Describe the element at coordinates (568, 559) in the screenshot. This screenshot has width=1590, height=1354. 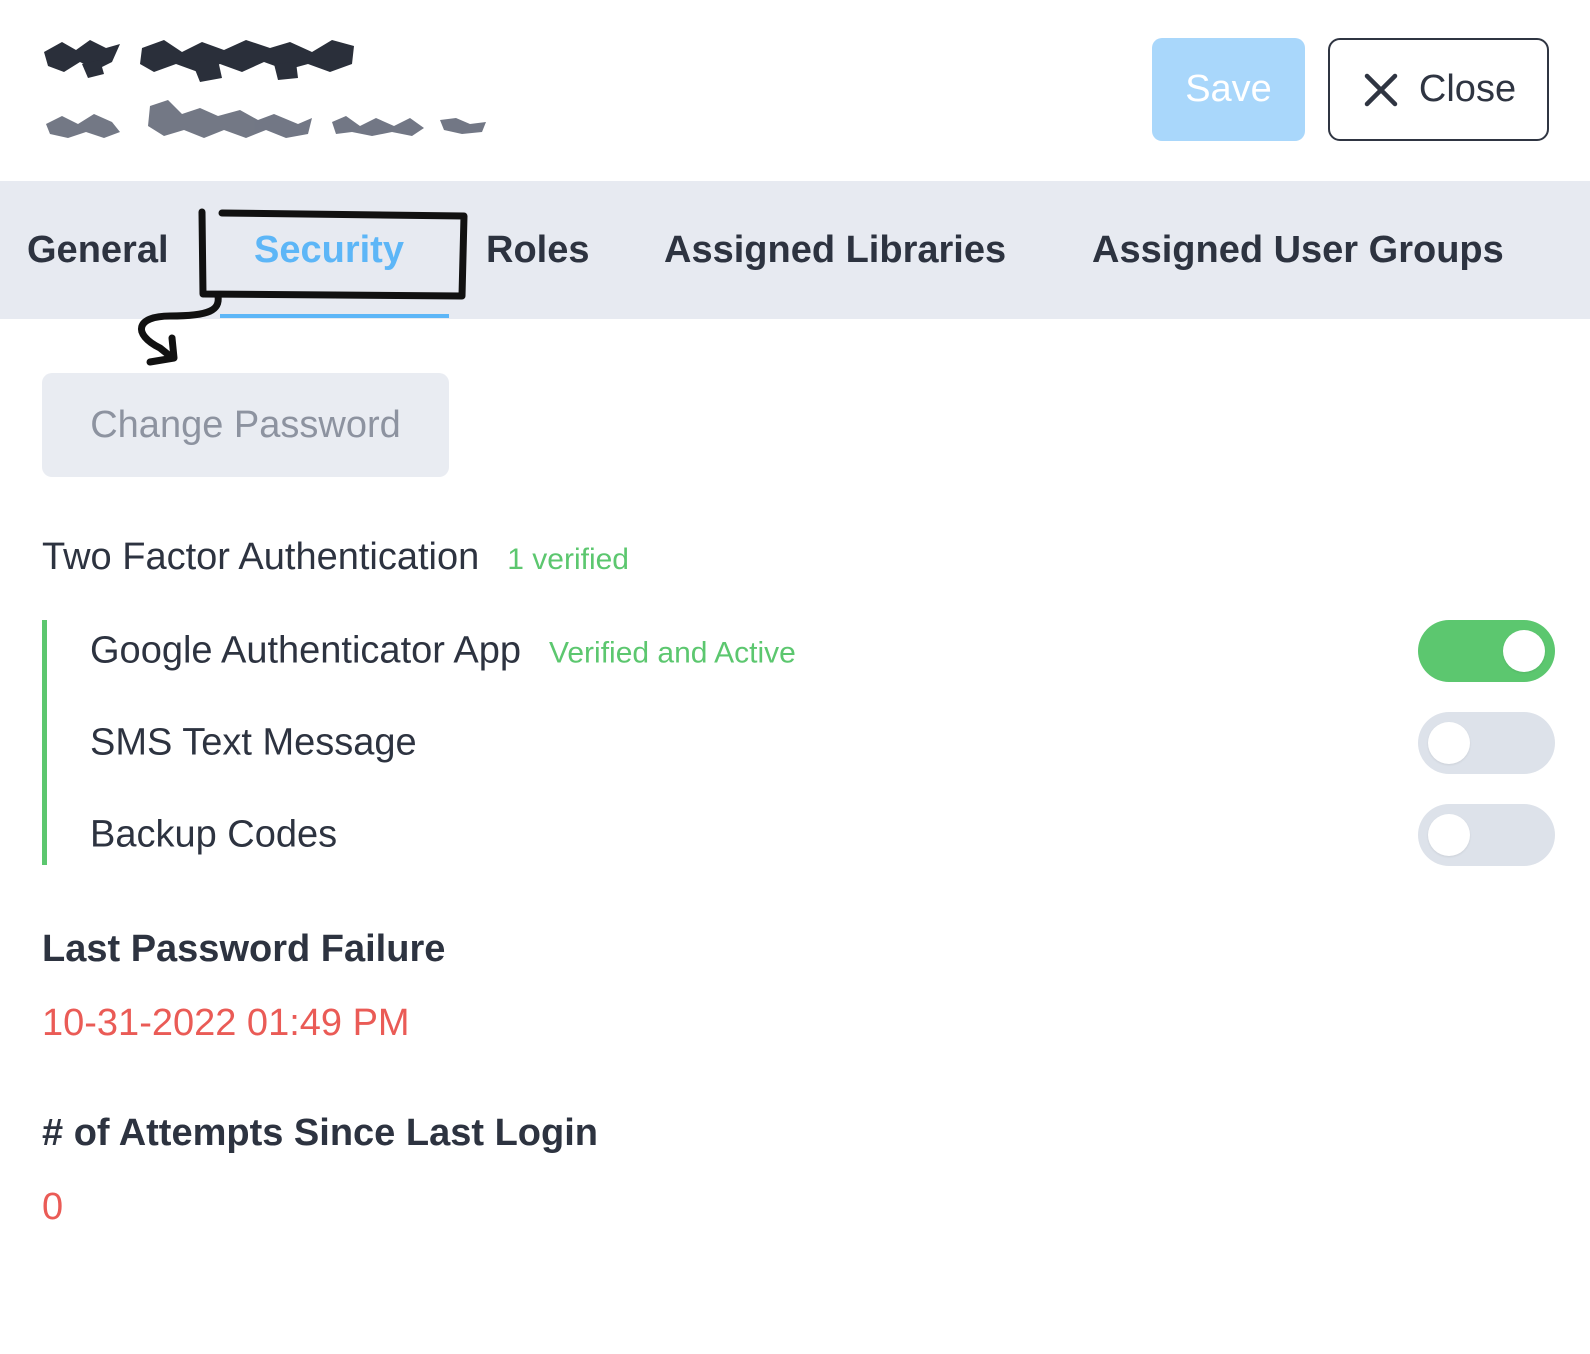
I see `two-factor-verified-badge: 1 verified` at that location.